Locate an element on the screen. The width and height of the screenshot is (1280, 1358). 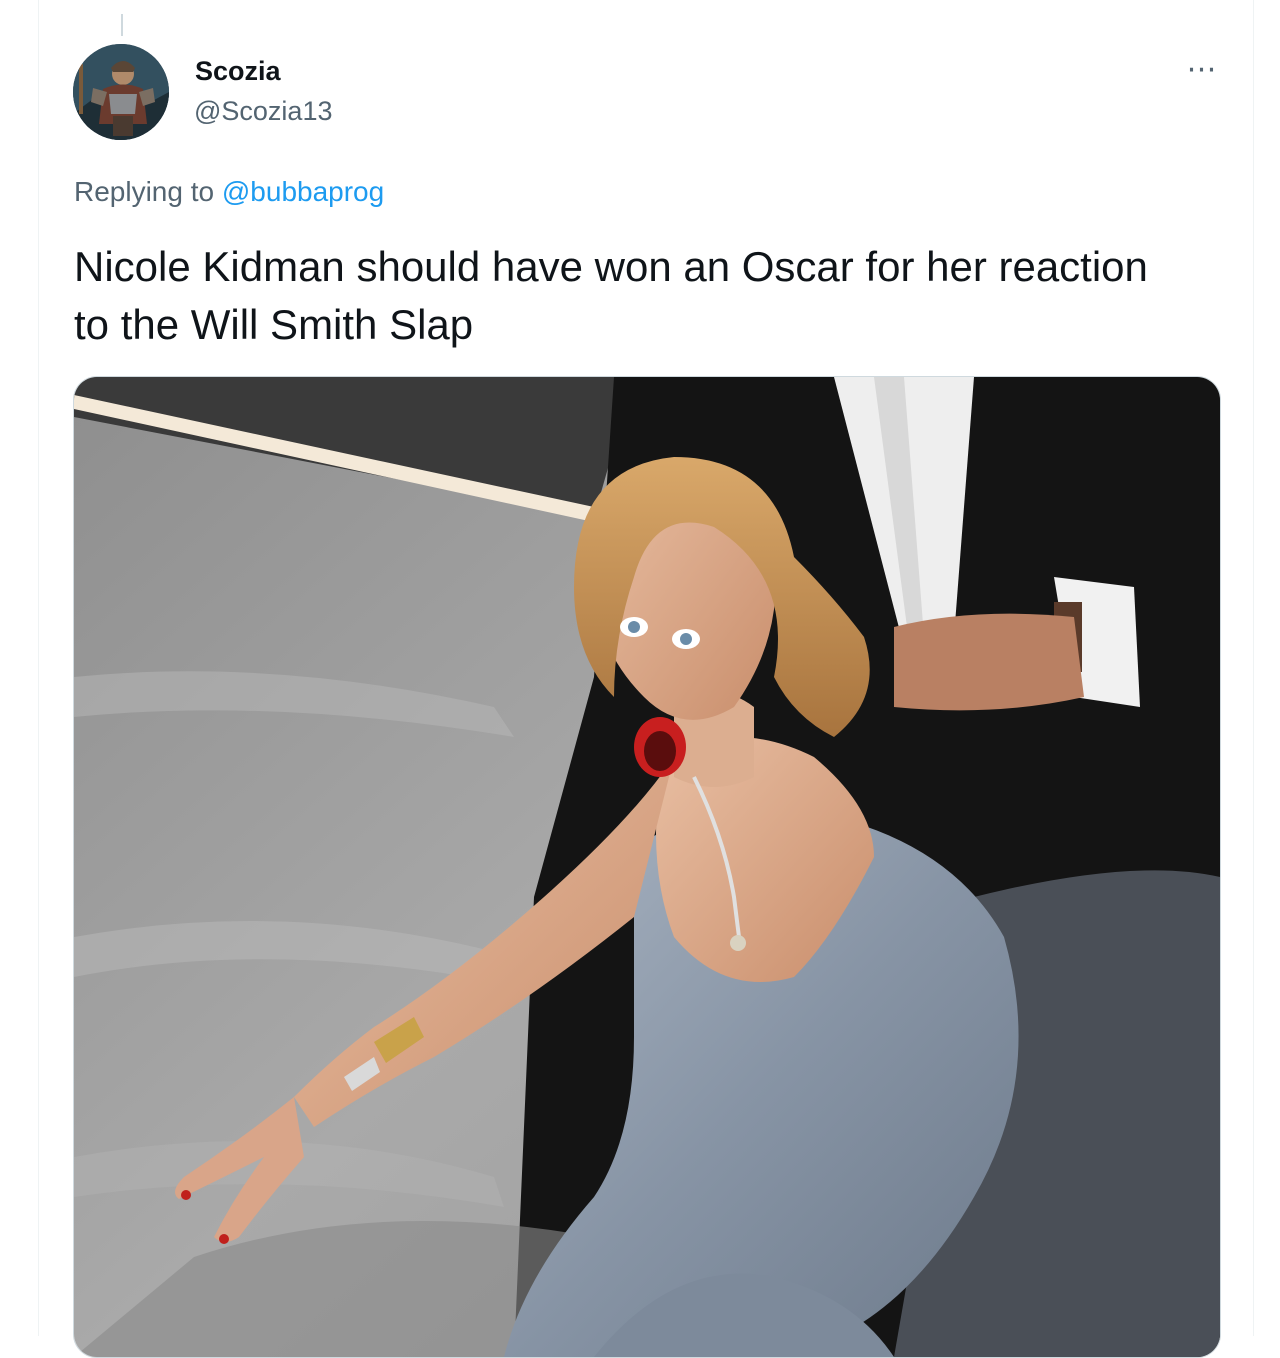
reply-context: Replying to @bubbaprog is located at coordinates (229, 192).